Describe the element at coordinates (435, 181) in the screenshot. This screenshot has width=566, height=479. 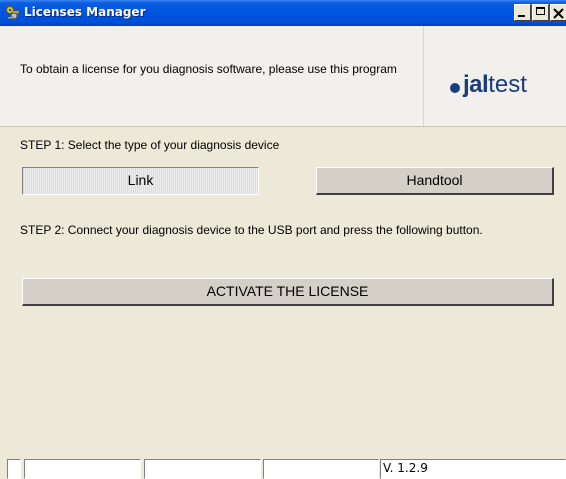
I see `handtool-device-button: Handtool` at that location.